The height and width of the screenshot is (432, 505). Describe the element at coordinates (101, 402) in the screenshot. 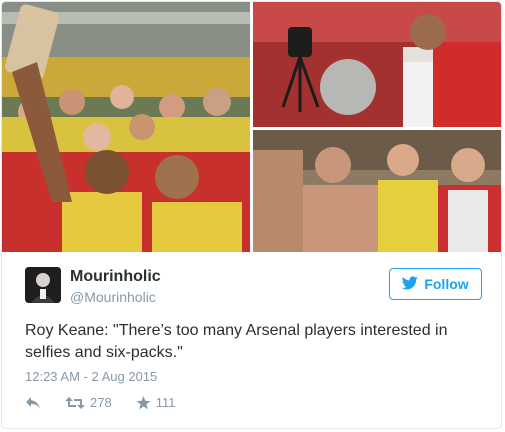

I see `retweet-count: 278` at that location.